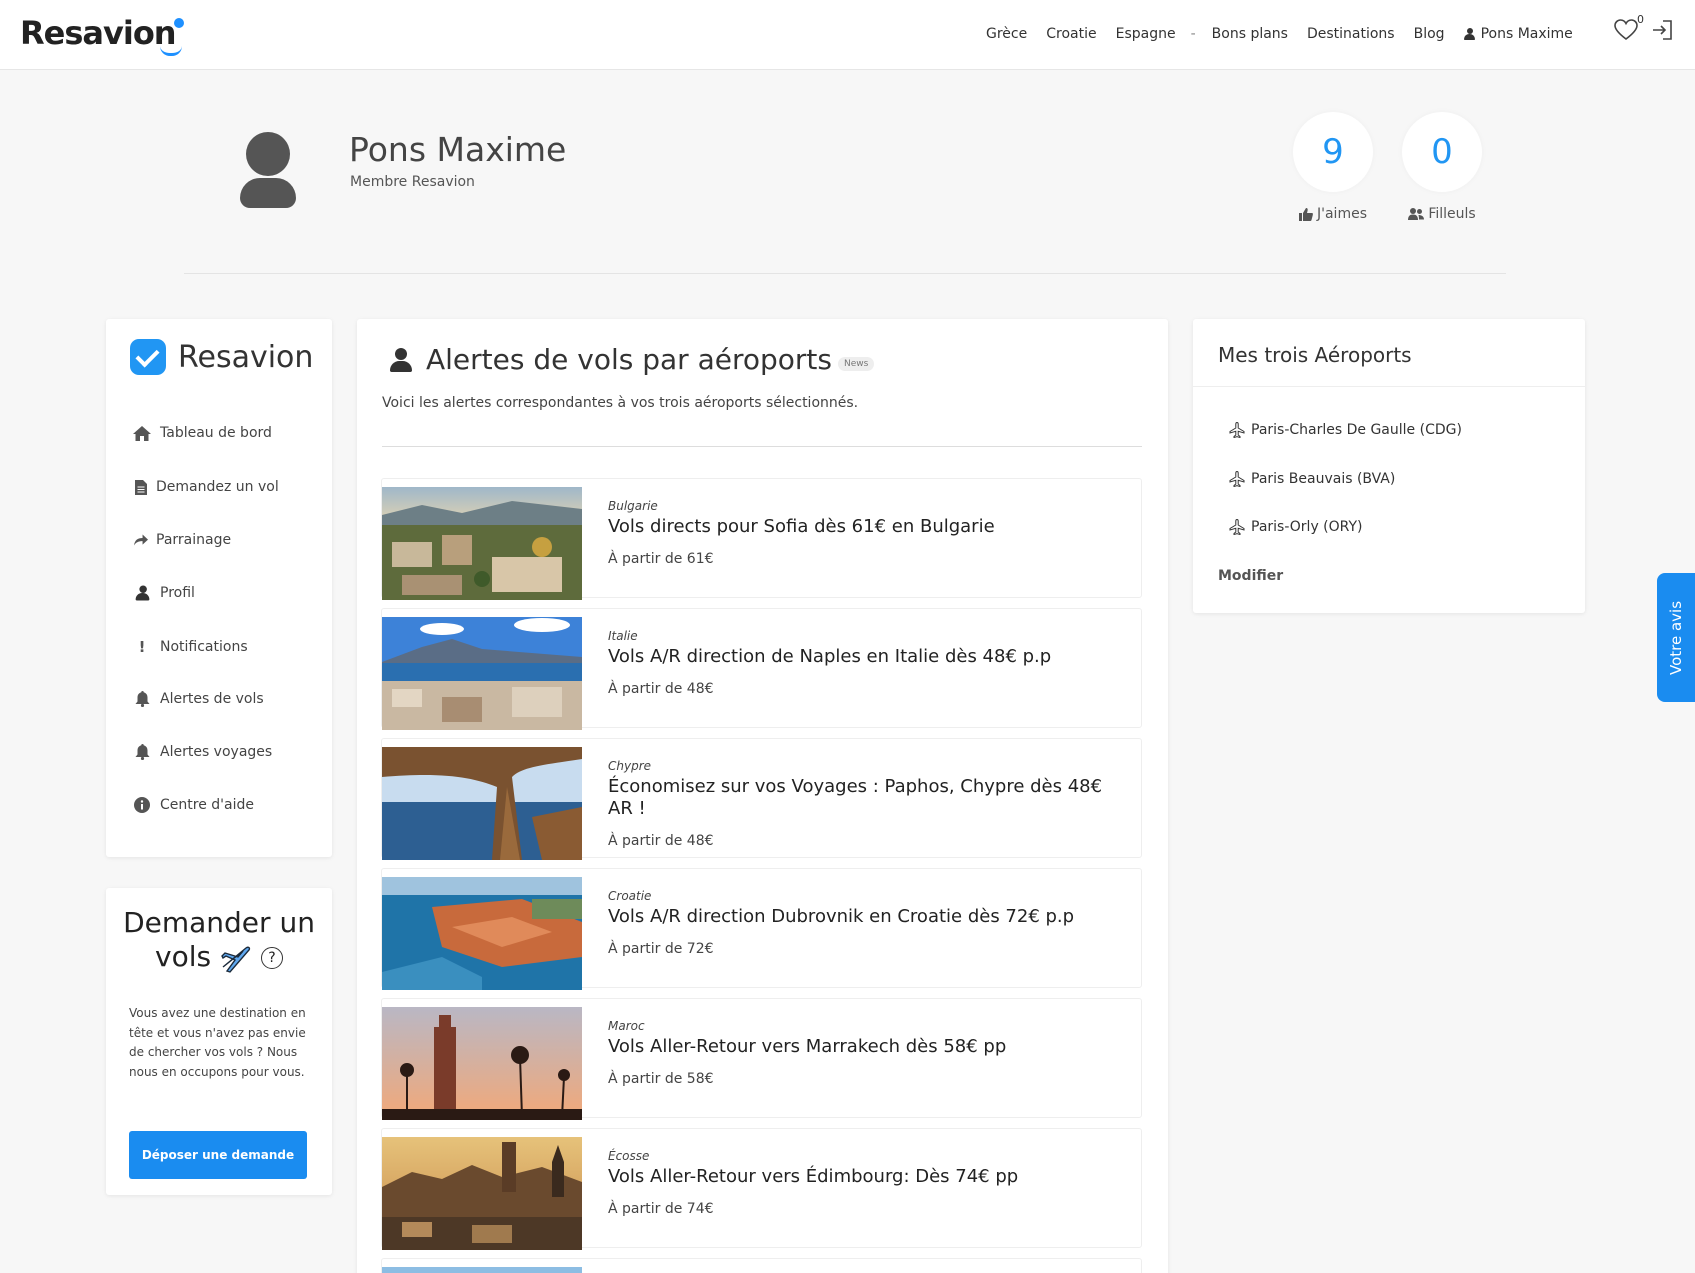 The height and width of the screenshot is (1273, 1695). What do you see at coordinates (1071, 34) in the screenshot?
I see `nav-link-croatie: Croatie` at bounding box center [1071, 34].